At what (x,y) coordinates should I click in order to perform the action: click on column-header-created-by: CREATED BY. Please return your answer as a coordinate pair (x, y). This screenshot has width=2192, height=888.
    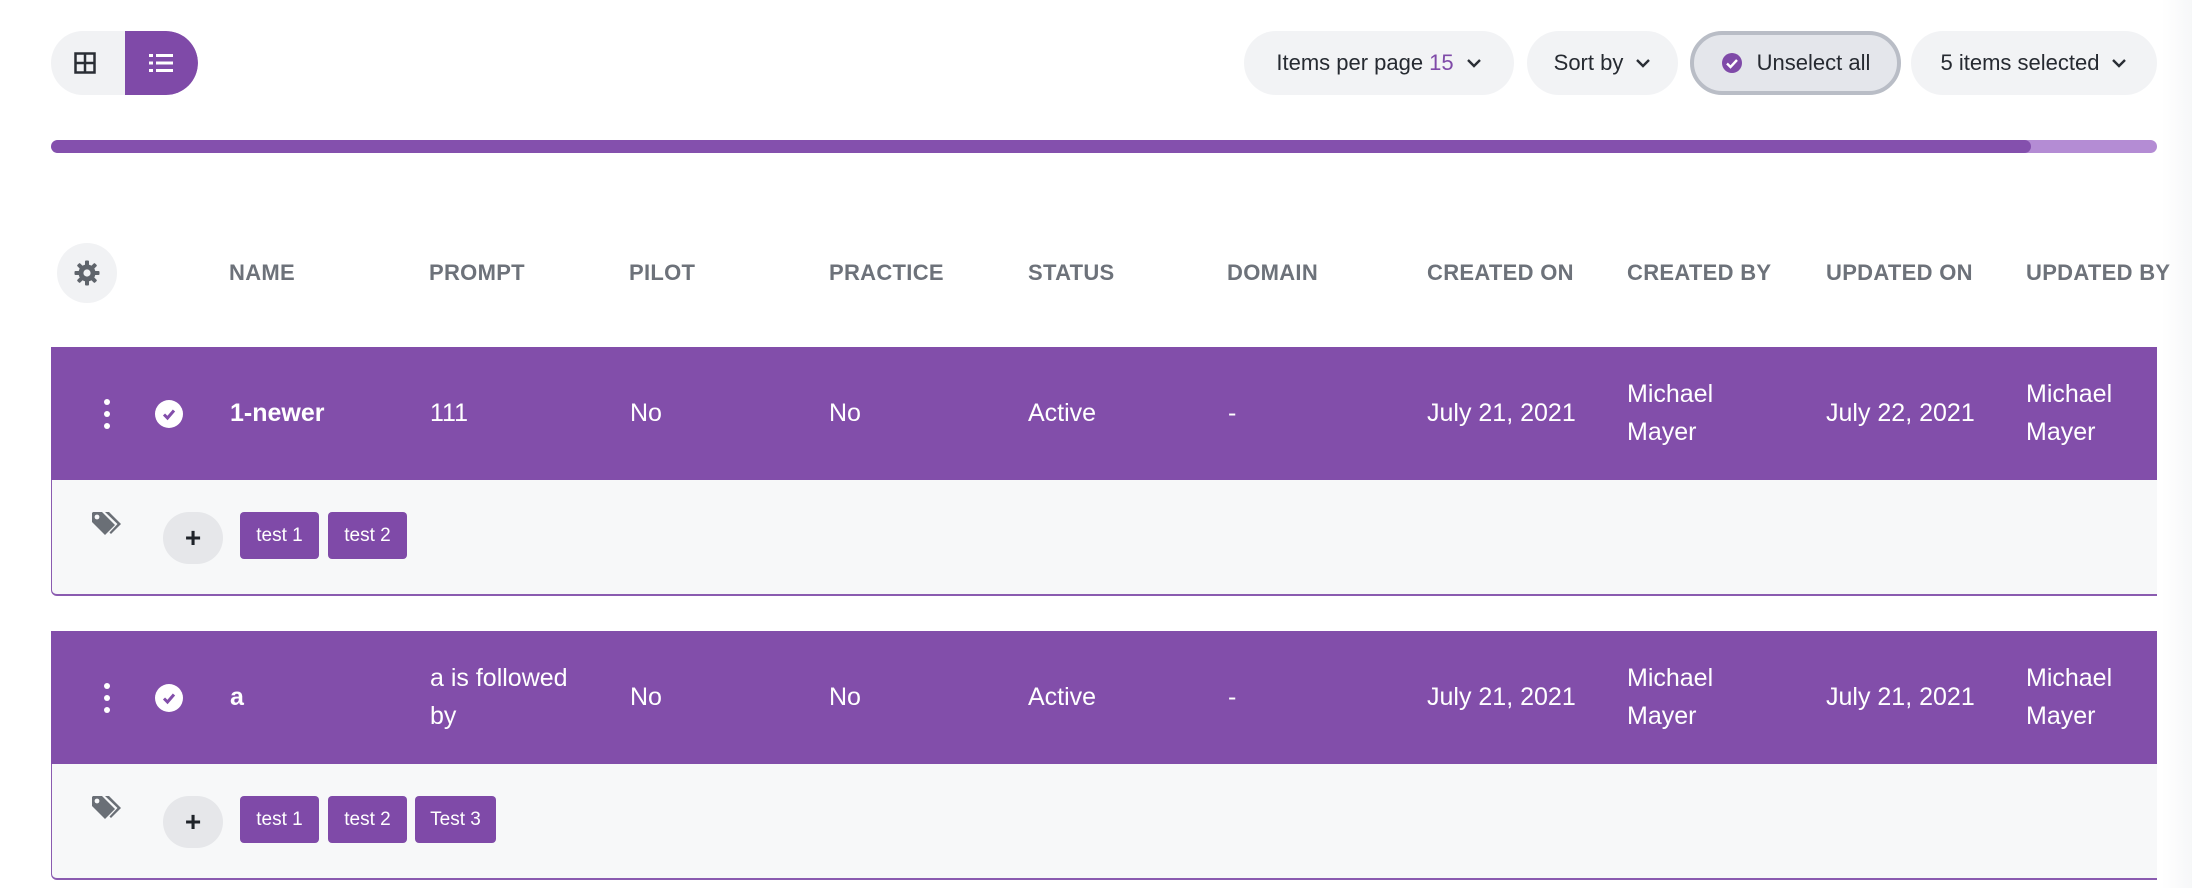
    Looking at the image, I should click on (1699, 273).